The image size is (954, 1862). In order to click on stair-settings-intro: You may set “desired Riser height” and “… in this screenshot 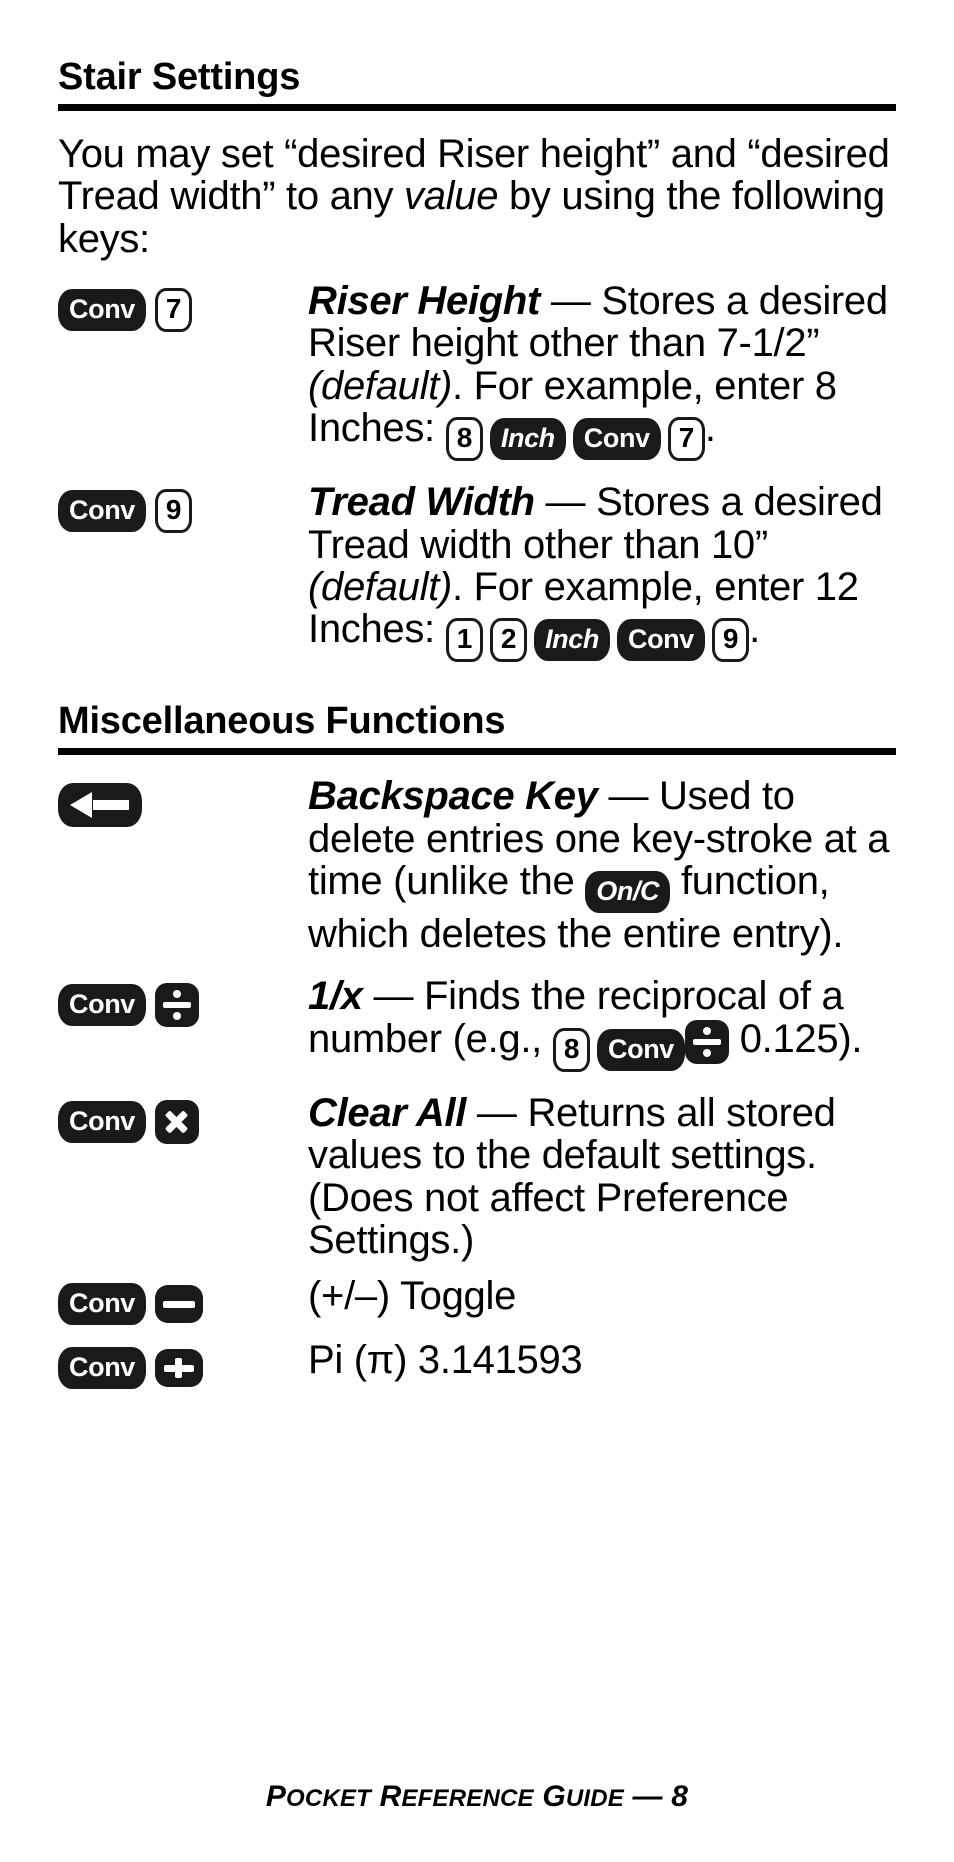, I will do `click(477, 196)`.